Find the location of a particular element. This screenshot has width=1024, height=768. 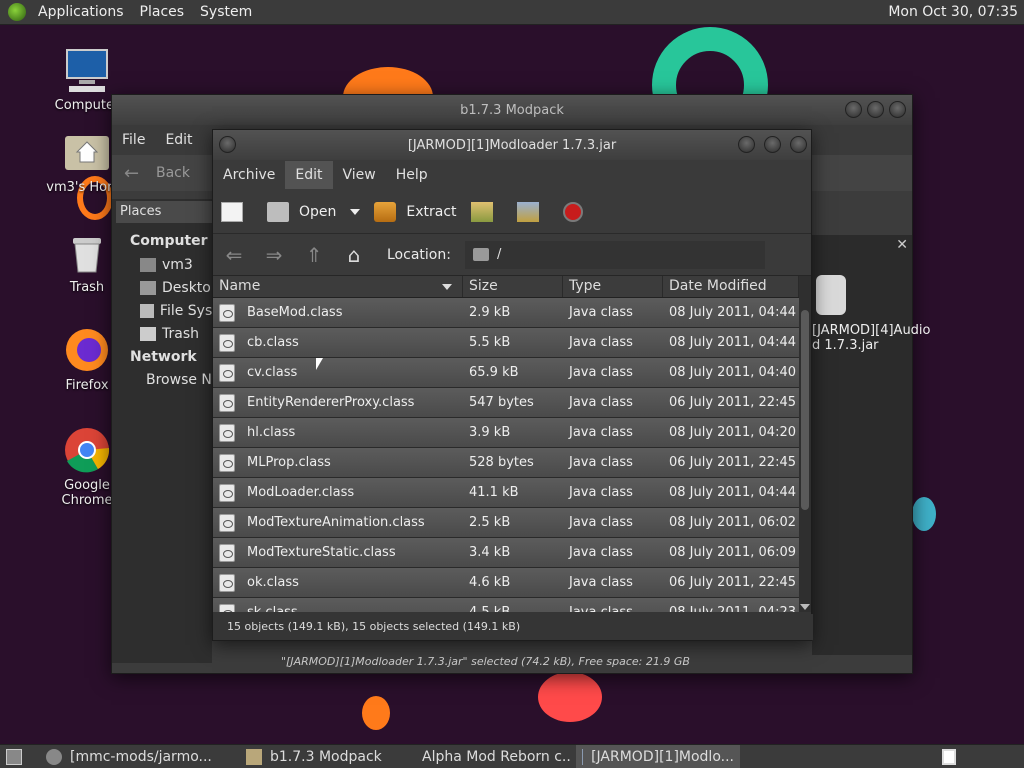

open-dropdown-button is located at coordinates (355, 211).